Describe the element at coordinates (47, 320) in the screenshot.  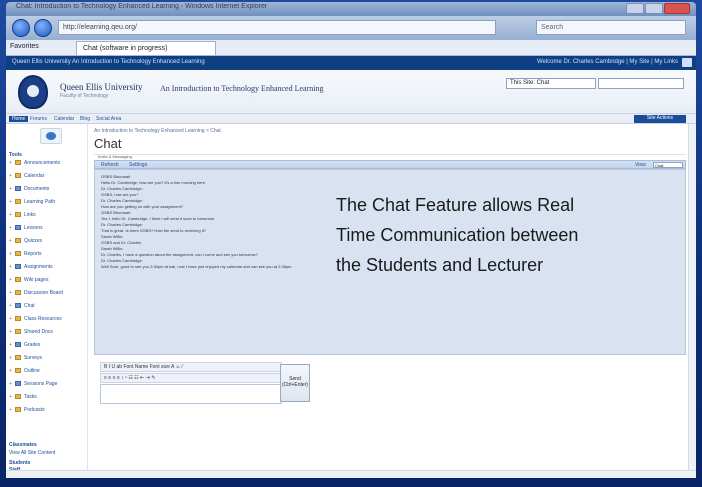
I see `sidebar-item: + Class Resources` at that location.